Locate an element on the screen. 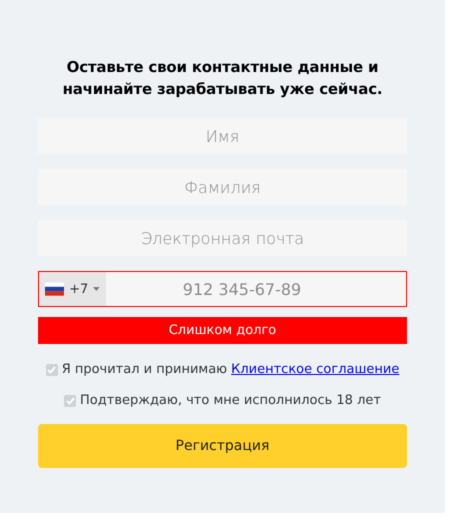 This screenshot has height=521, width=462. form-heading: Оставьте свои контактные данные и начинайте зарабатывать уже сейчас. is located at coordinates (223, 78).